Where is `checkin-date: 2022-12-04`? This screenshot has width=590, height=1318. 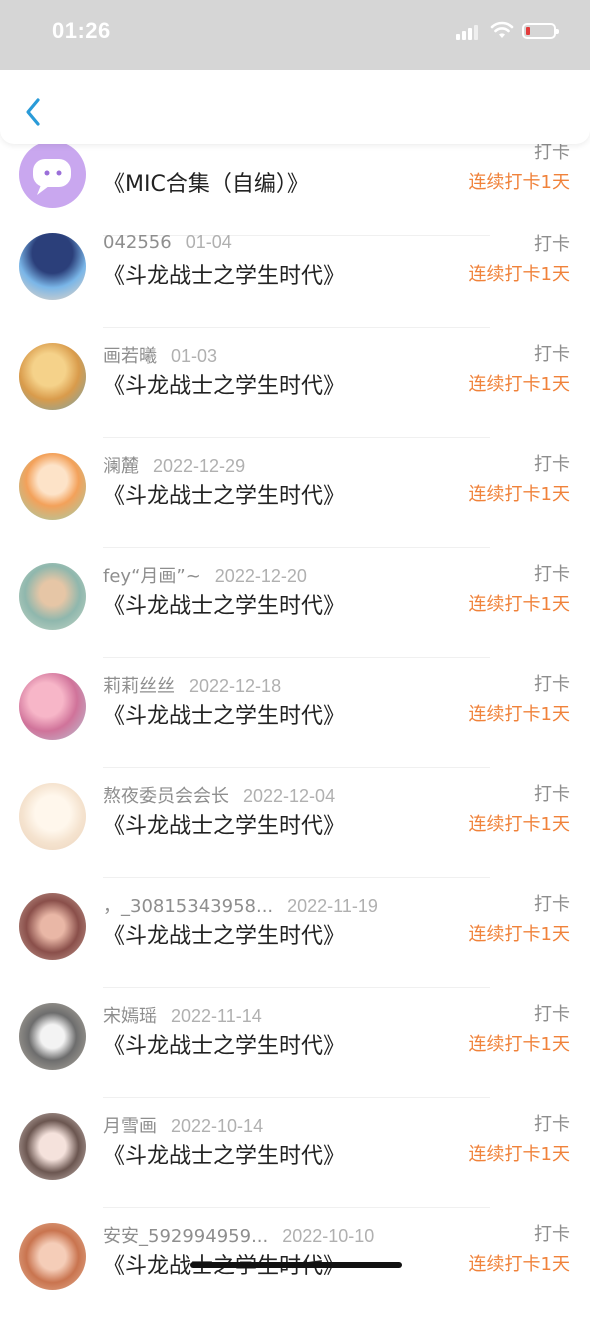
checkin-date: 2022-12-04 is located at coordinates (289, 796).